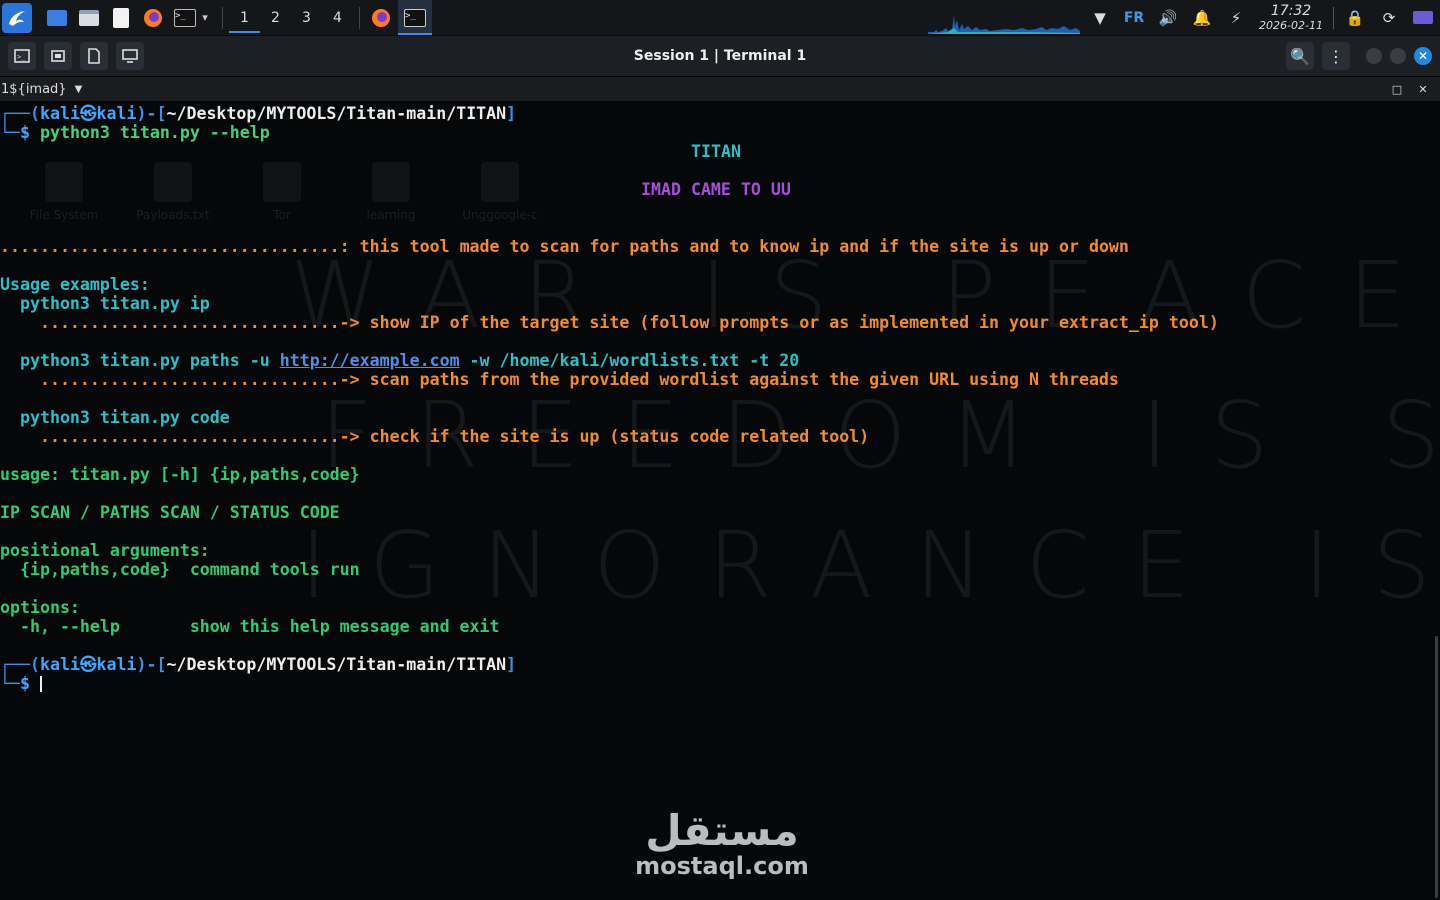  I want to click on example-1-command: python3 titan.py ip, so click(105, 303).